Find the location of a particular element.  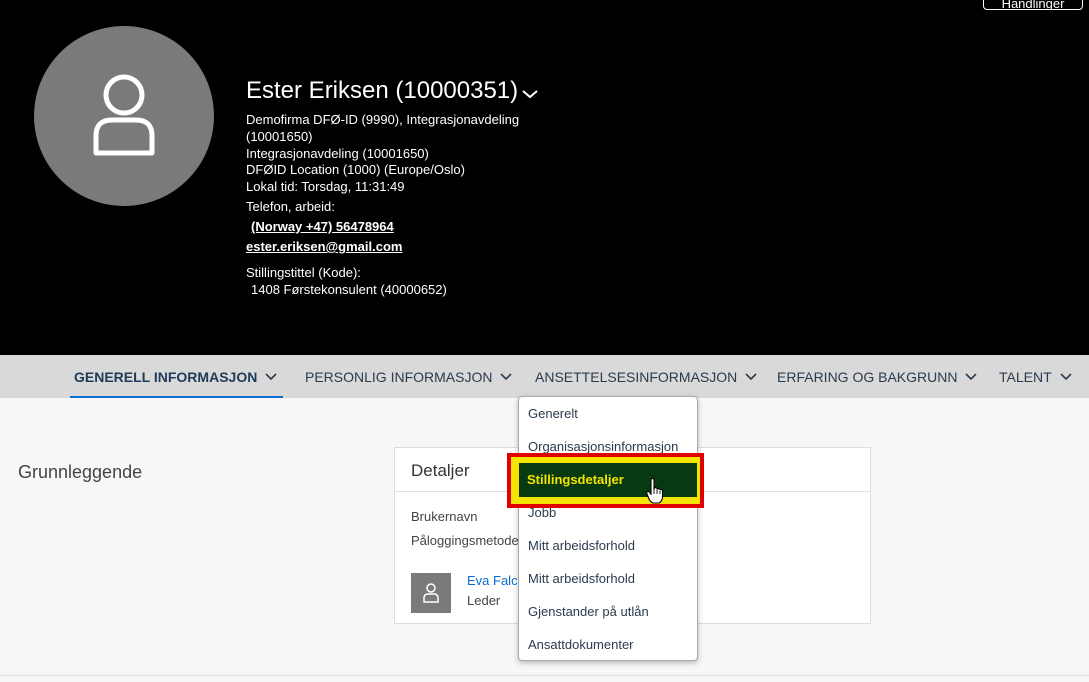

tab-erfaring-og-bakgrunn: ERFARING OG BAKGRUNN is located at coordinates (877, 376).